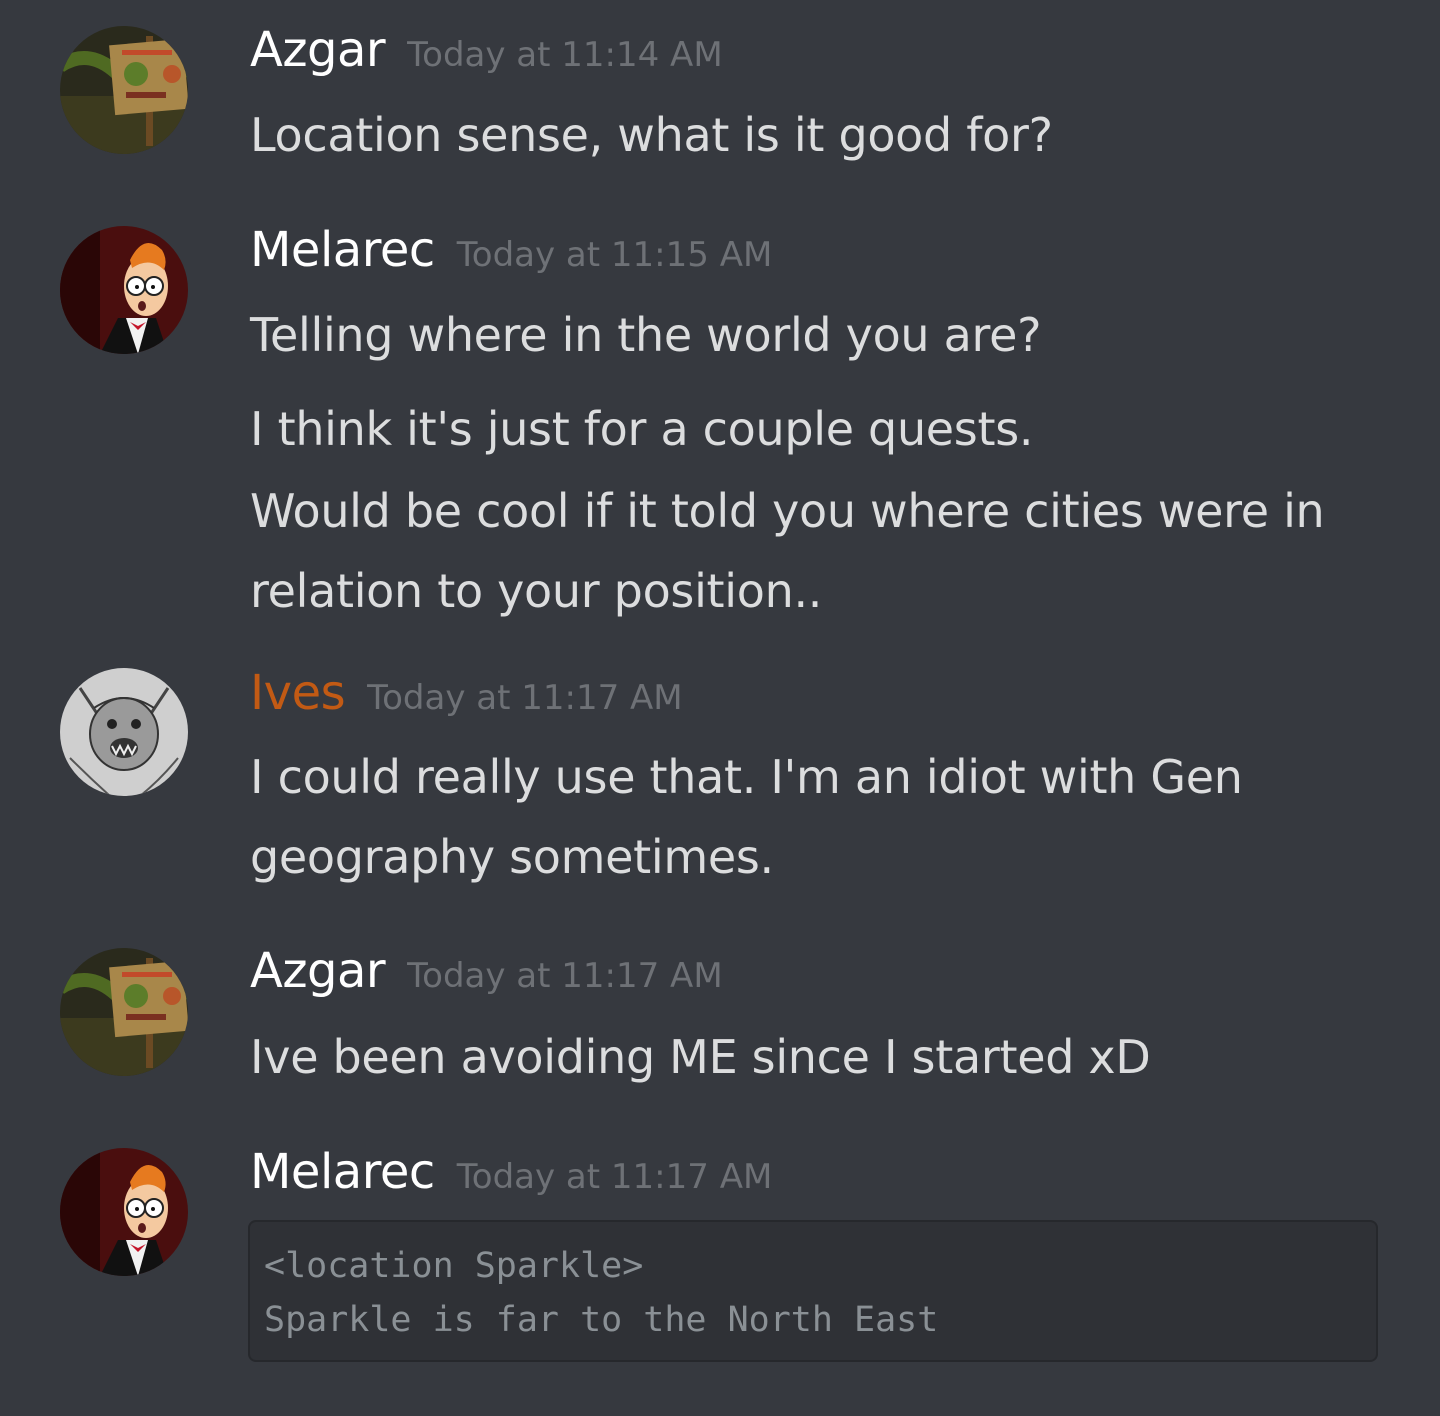  Describe the element at coordinates (536, 591) in the screenshot. I see `message-text: relation to your position..` at that location.